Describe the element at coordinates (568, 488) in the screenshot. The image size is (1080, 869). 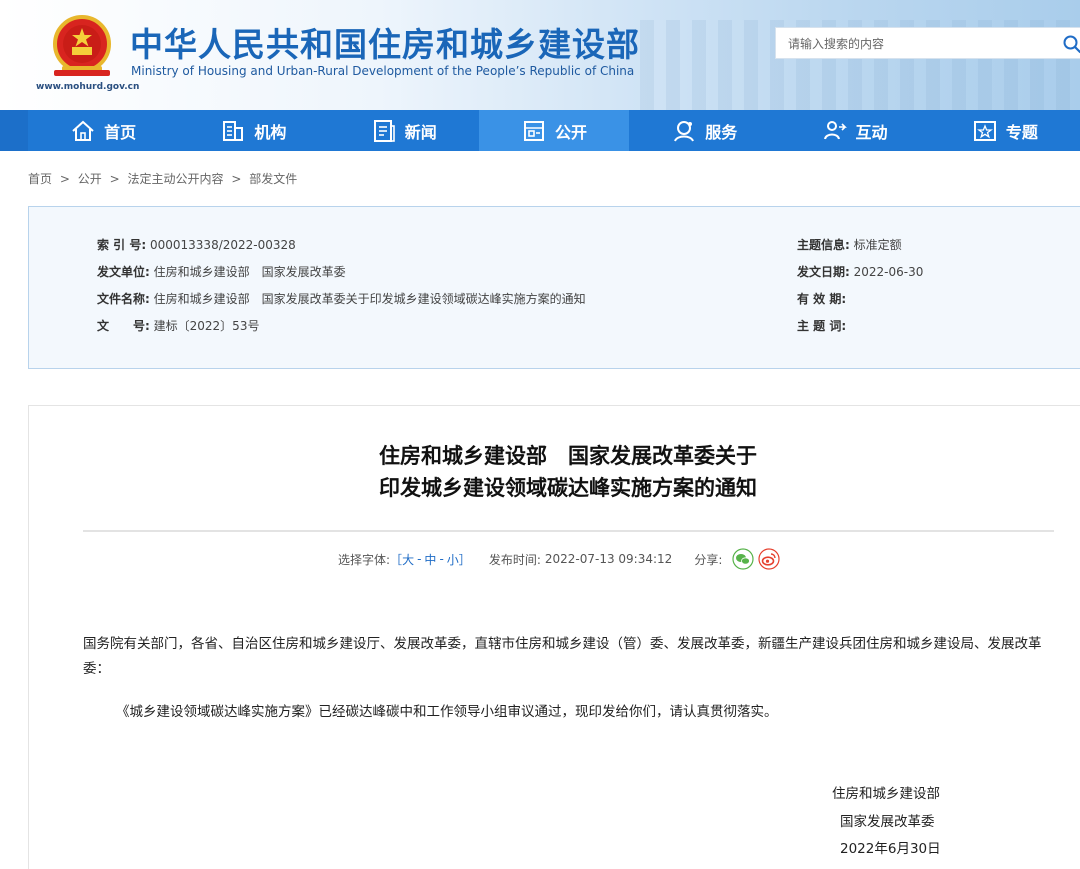
I see `article-title-line2: 印发城乡建设领域碳达峰实施方案的通知` at that location.